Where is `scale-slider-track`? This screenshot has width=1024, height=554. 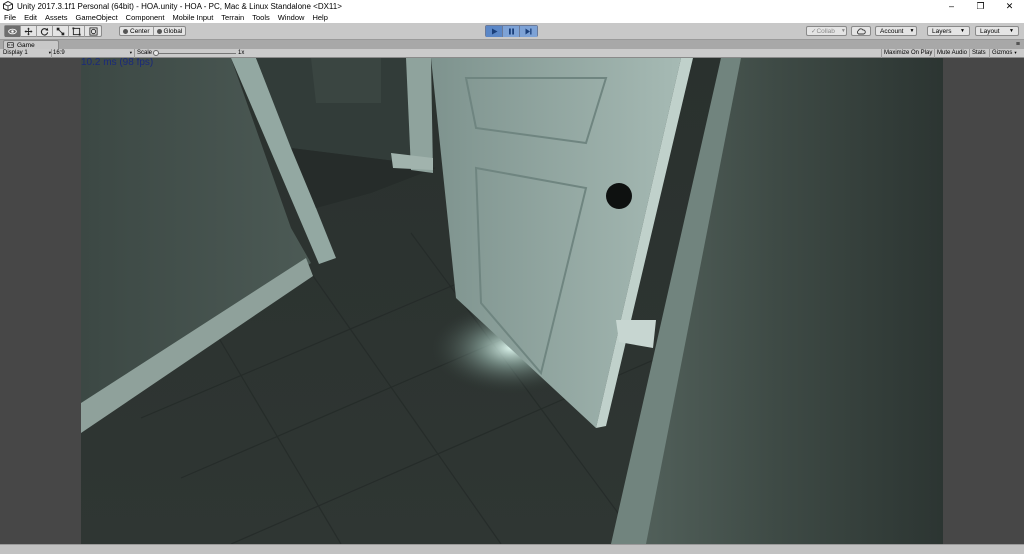 scale-slider-track is located at coordinates (196, 53).